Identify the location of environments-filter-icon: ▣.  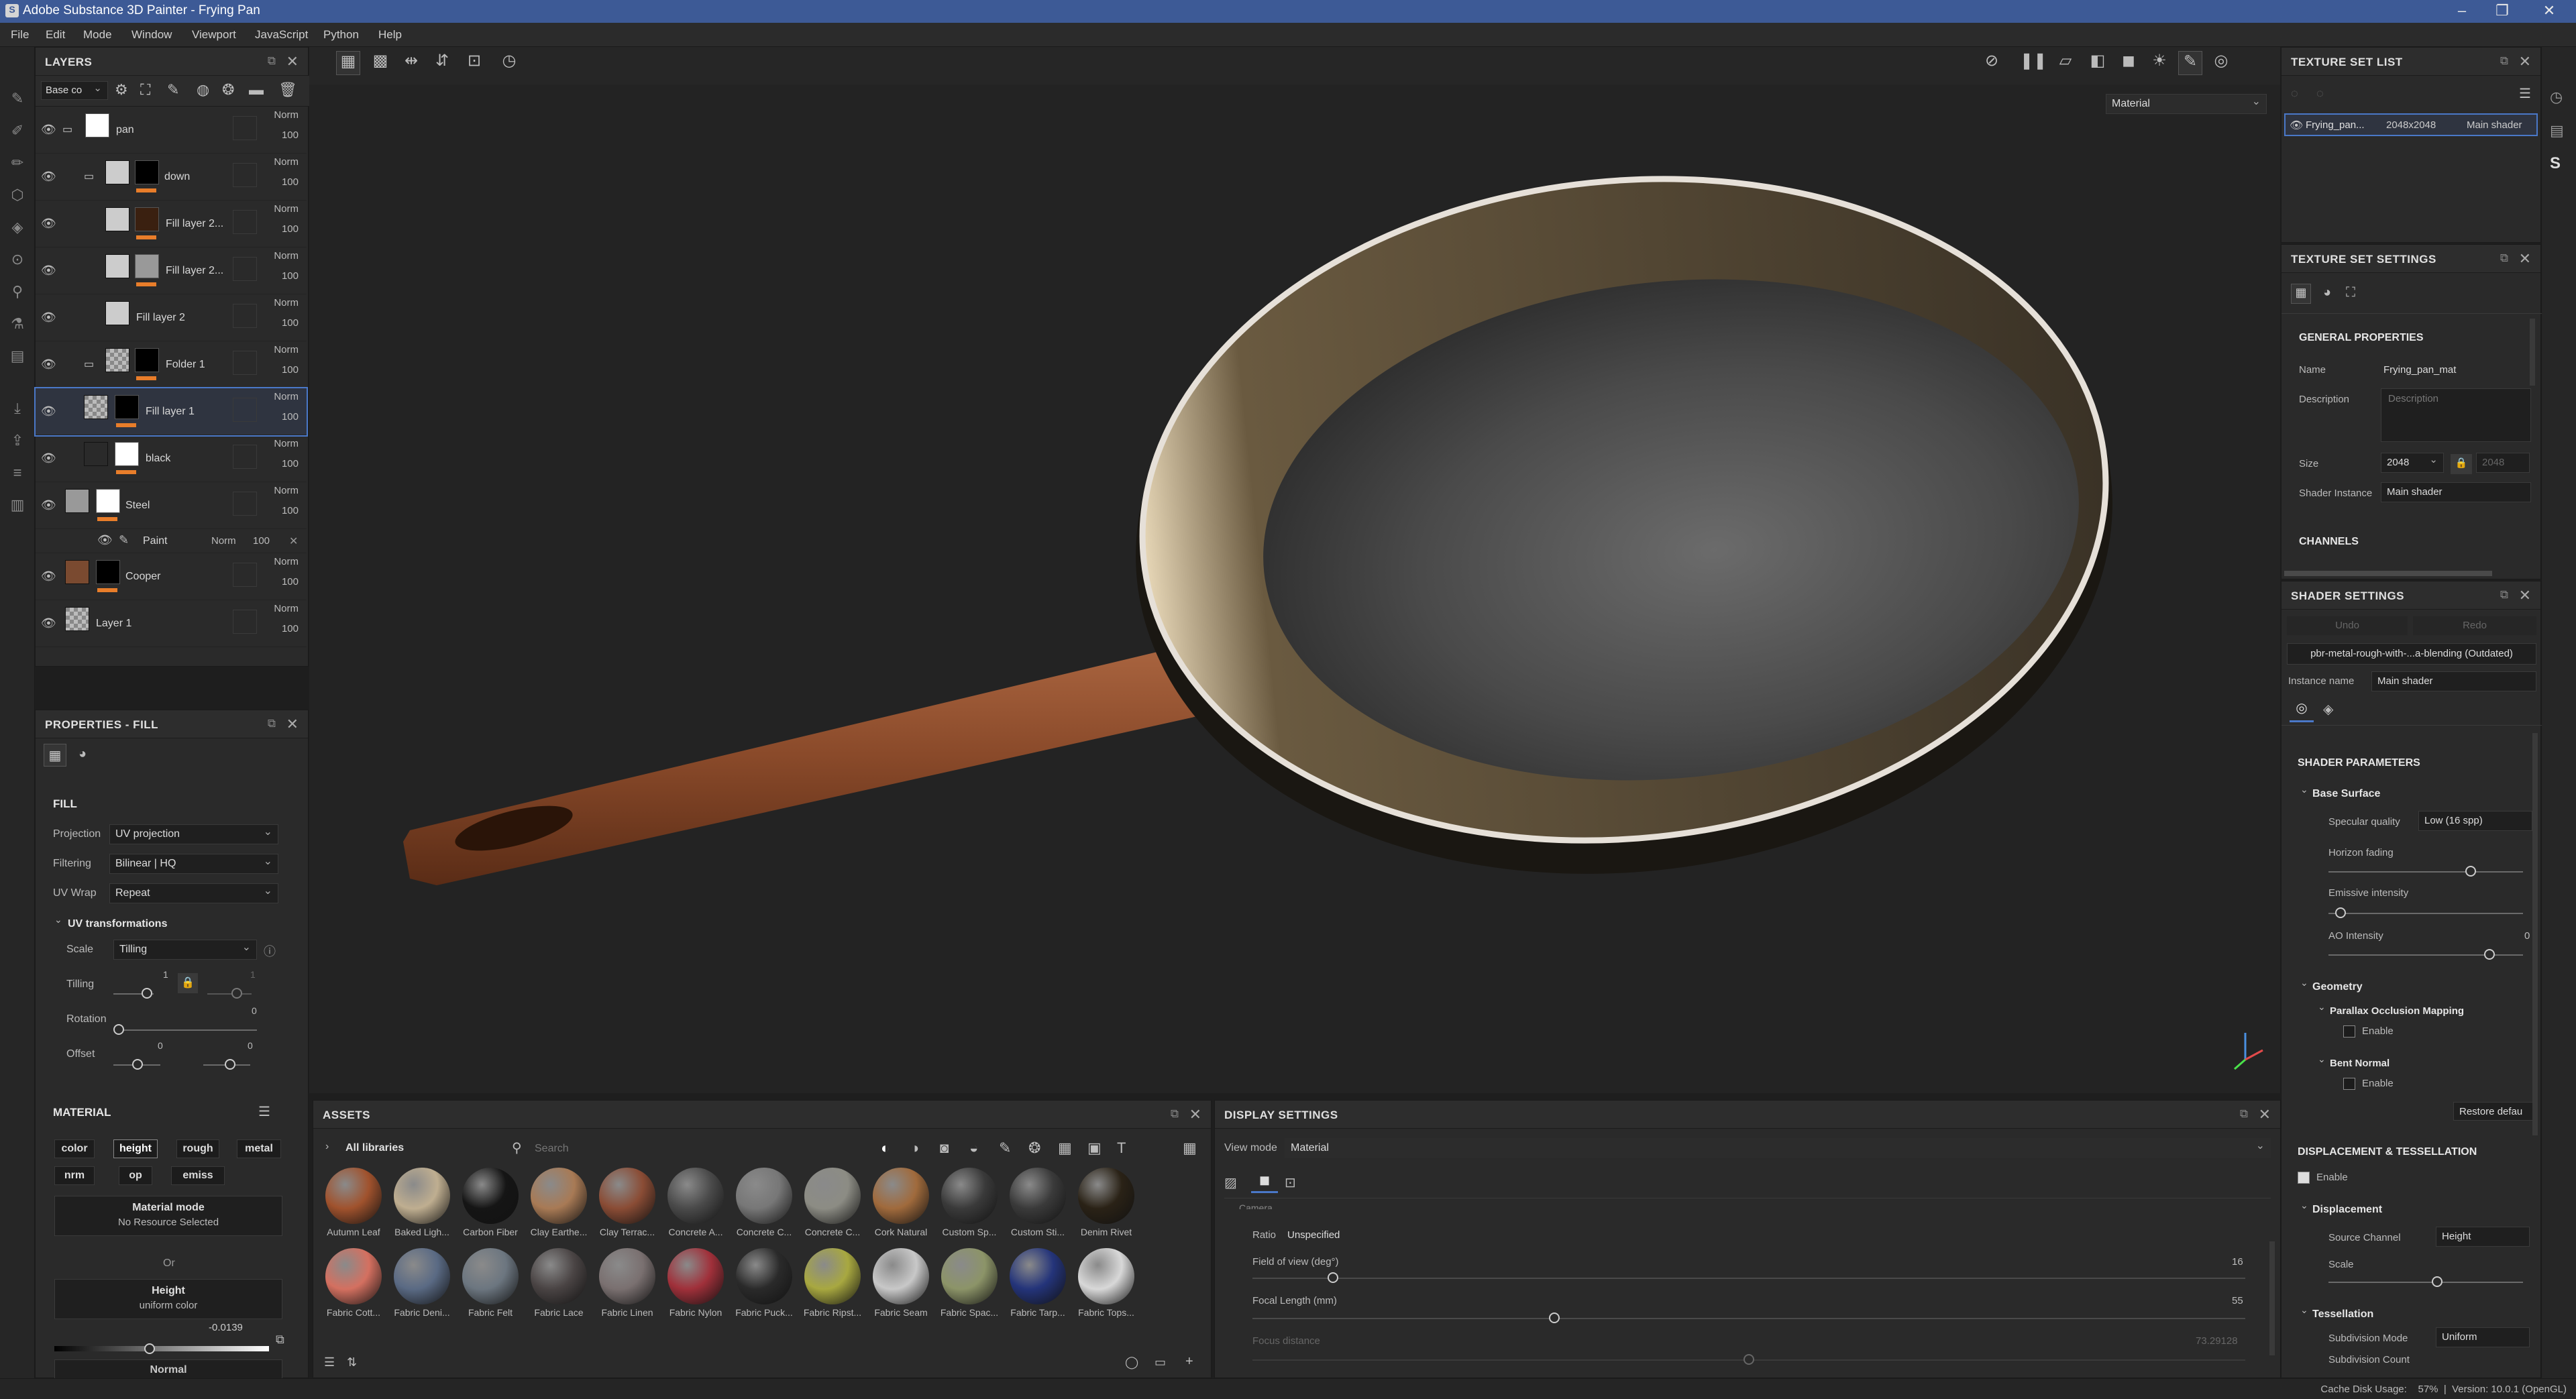
(1094, 1148).